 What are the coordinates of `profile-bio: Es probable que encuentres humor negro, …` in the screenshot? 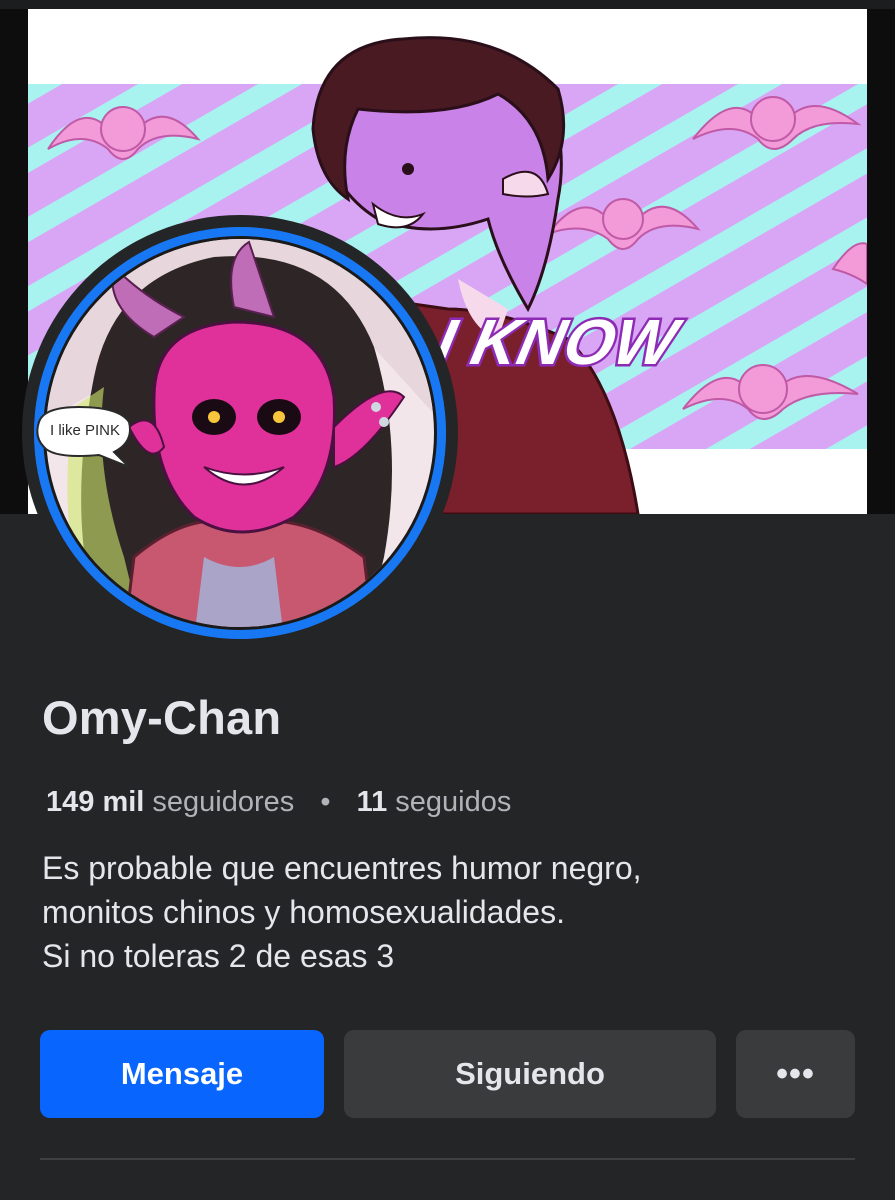 It's located at (452, 912).